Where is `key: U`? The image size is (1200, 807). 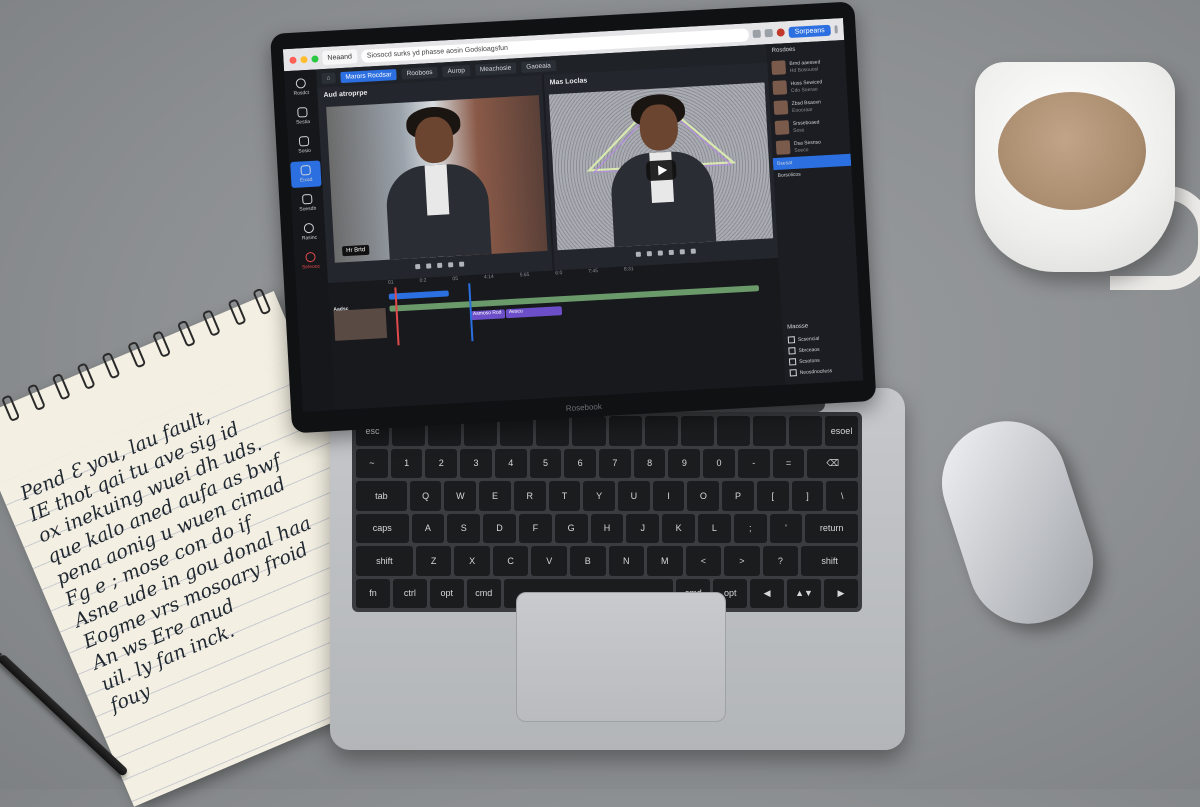
key: U is located at coordinates (634, 496).